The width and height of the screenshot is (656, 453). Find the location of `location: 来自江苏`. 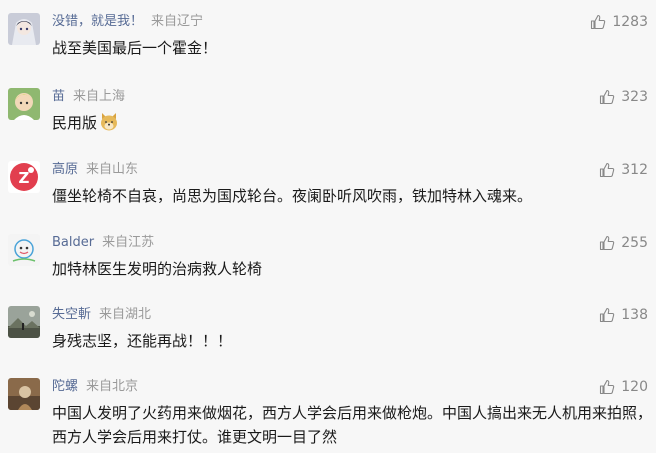

location: 来自江苏 is located at coordinates (128, 242).